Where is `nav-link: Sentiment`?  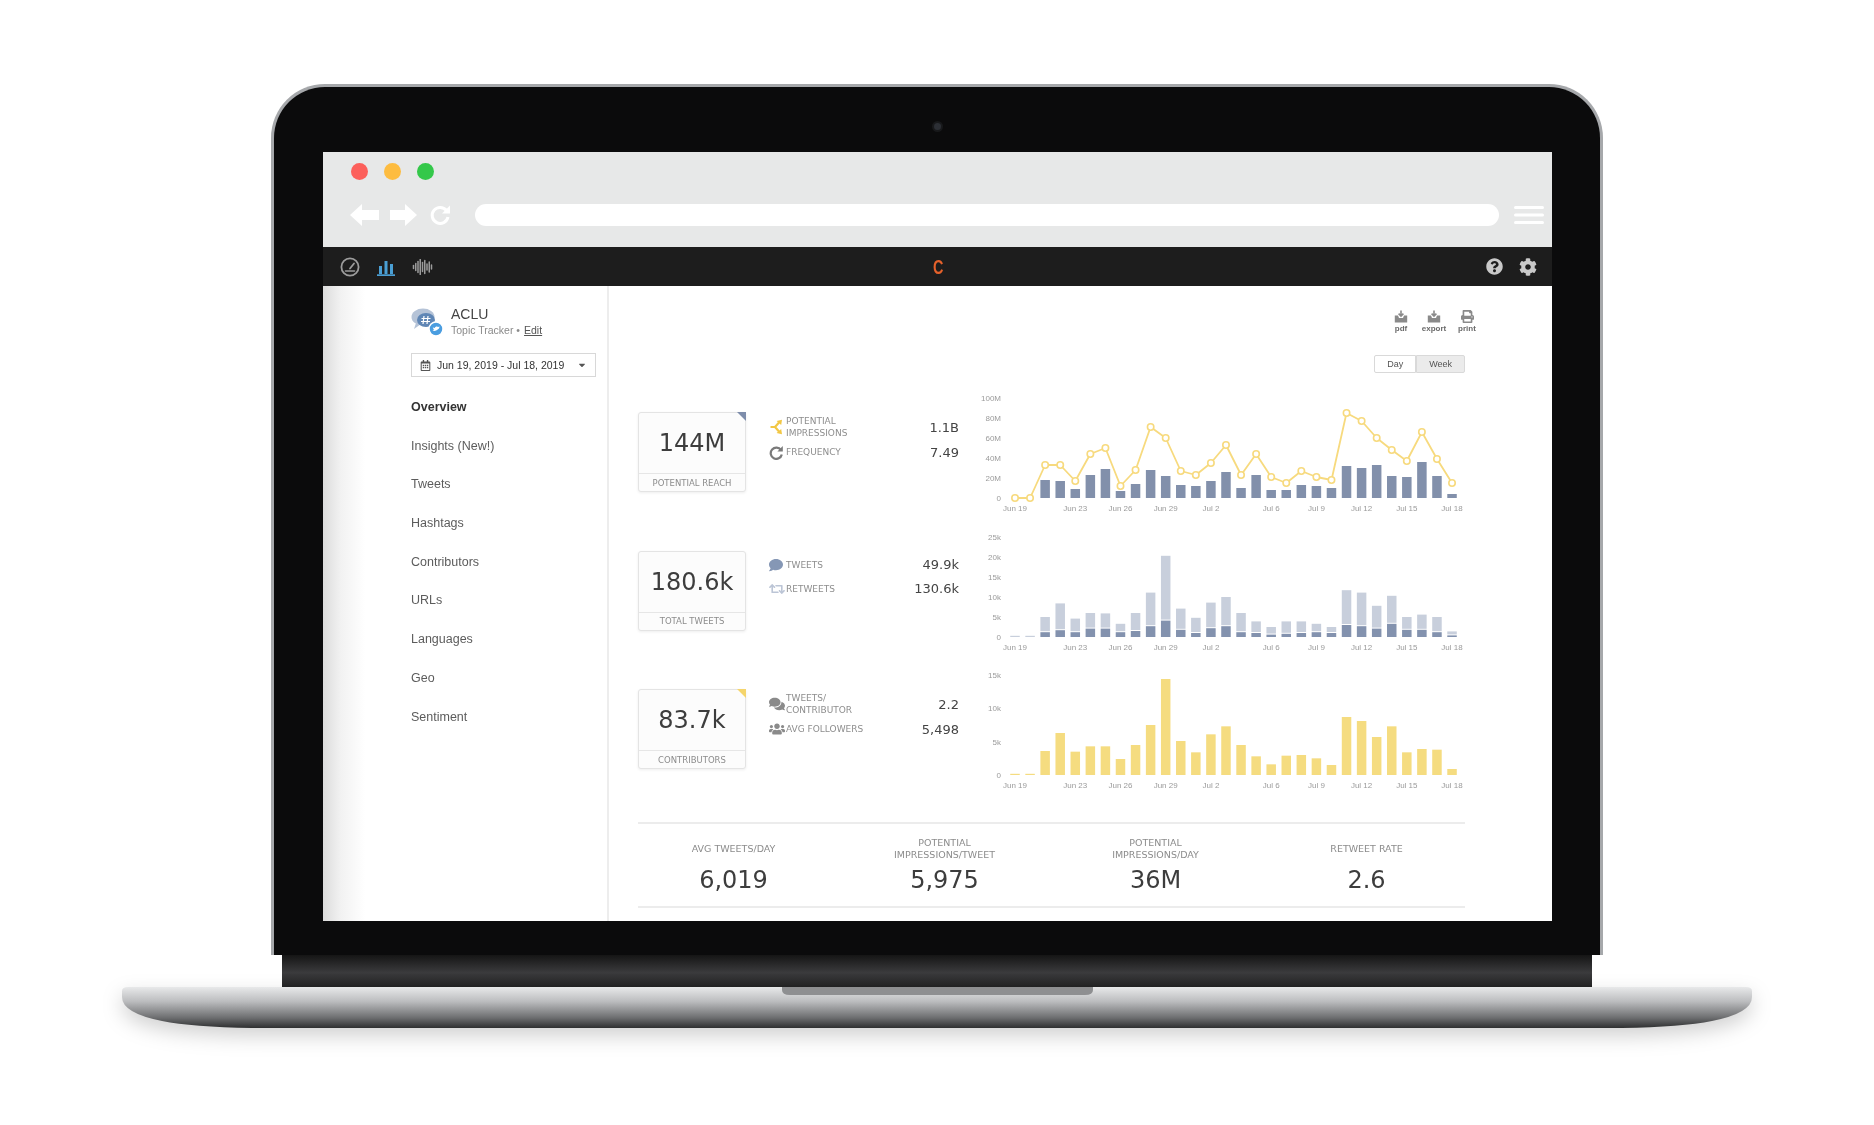
nav-link: Sentiment is located at coordinates (439, 716).